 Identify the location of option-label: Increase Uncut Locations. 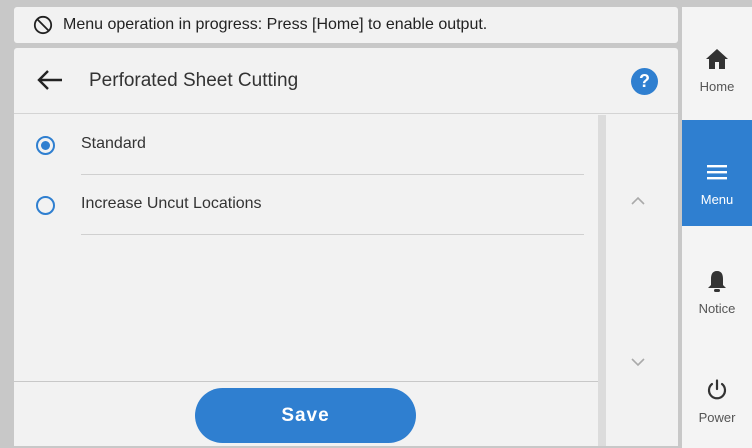
(171, 203).